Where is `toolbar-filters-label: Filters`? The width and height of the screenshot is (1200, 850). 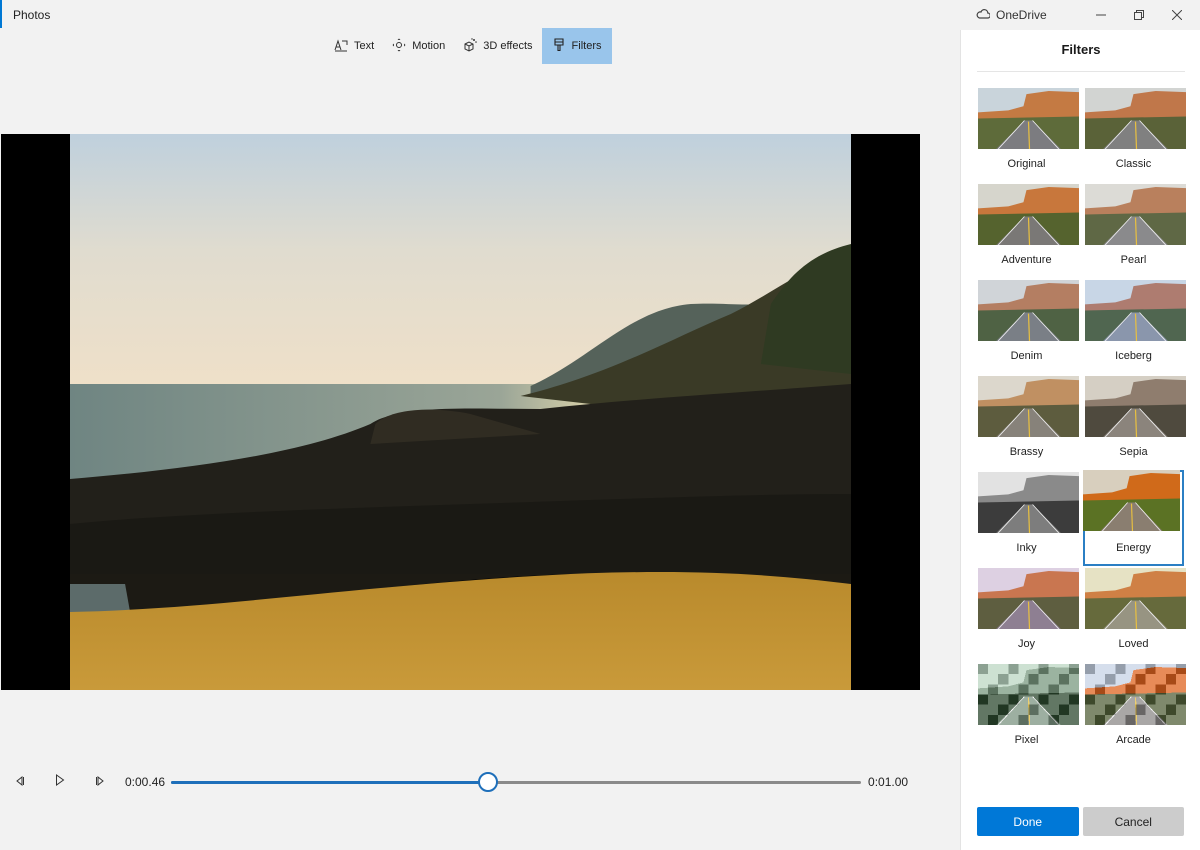 toolbar-filters-label: Filters is located at coordinates (586, 46).